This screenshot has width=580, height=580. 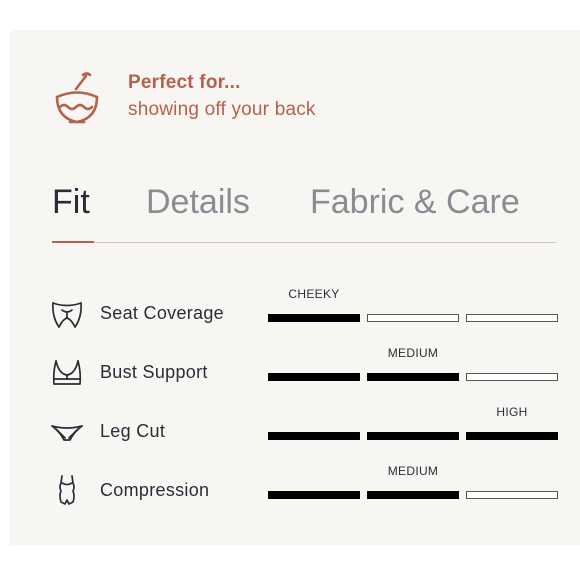 I want to click on tab-fit: Fit, so click(x=71, y=202).